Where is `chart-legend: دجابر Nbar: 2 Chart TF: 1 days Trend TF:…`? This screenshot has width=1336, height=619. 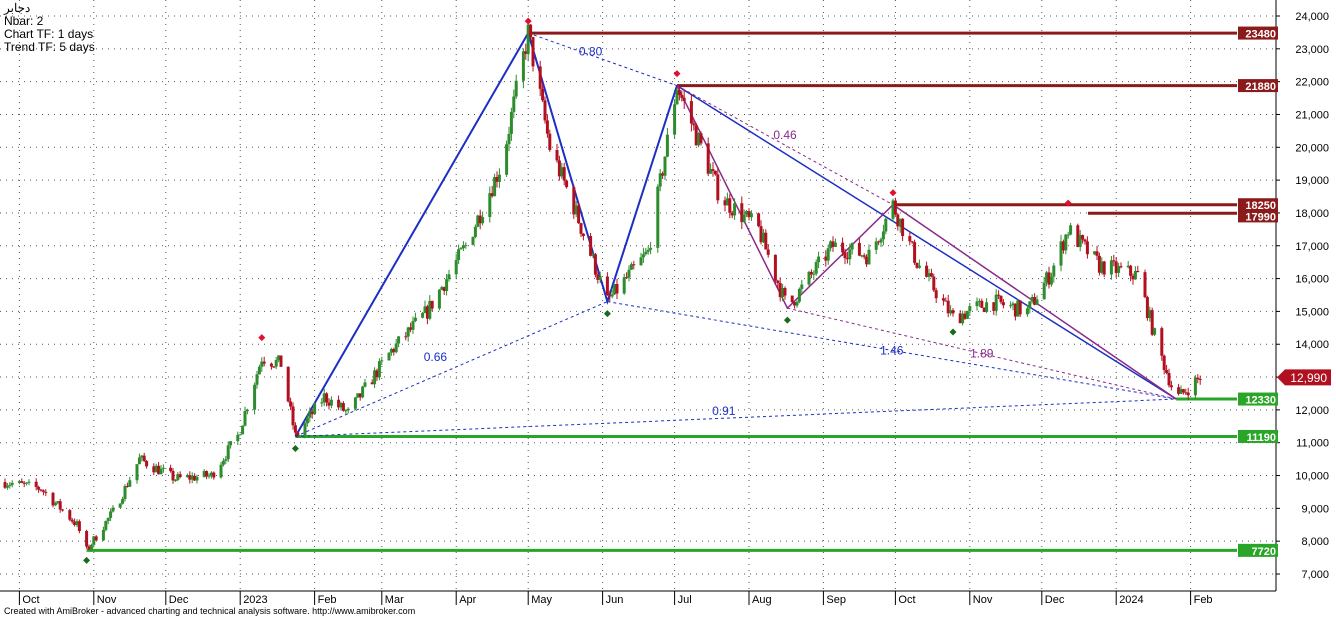
chart-legend: دجابر Nbar: 2 Chart TF: 1 days Trend TF:… is located at coordinates (49, 28).